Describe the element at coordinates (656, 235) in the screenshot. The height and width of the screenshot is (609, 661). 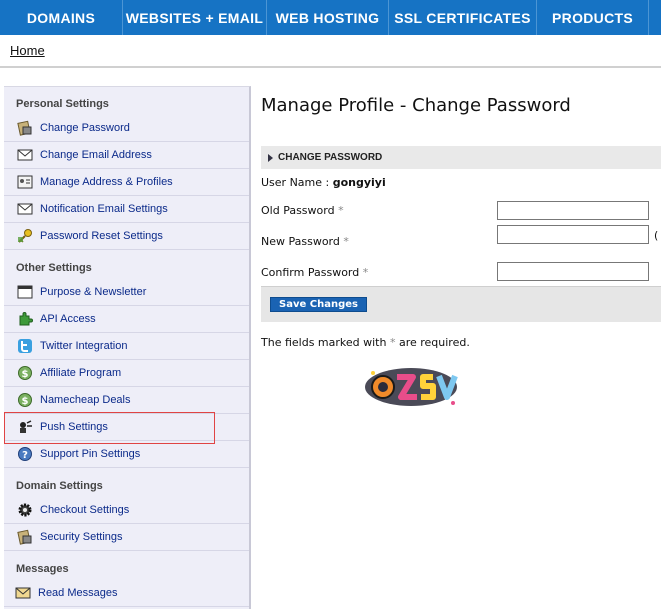
I see `new-password-hint: (` at that location.